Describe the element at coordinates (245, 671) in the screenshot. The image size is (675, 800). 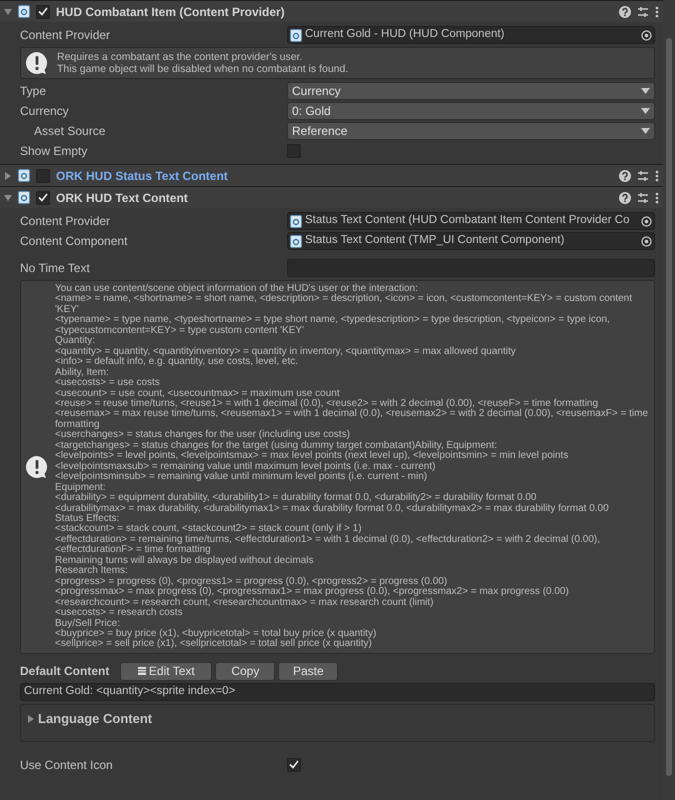
I see `action-button: Copy` at that location.